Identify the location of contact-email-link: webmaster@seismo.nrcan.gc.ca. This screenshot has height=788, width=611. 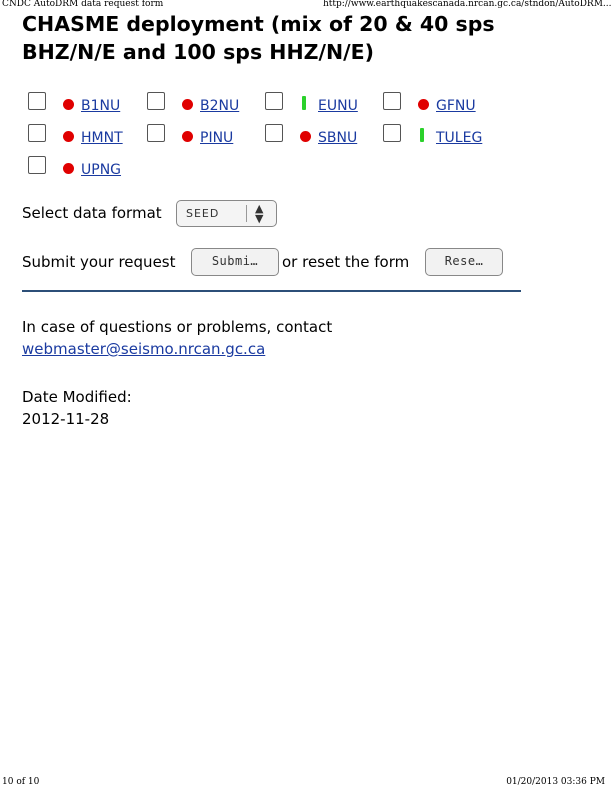
(143, 349).